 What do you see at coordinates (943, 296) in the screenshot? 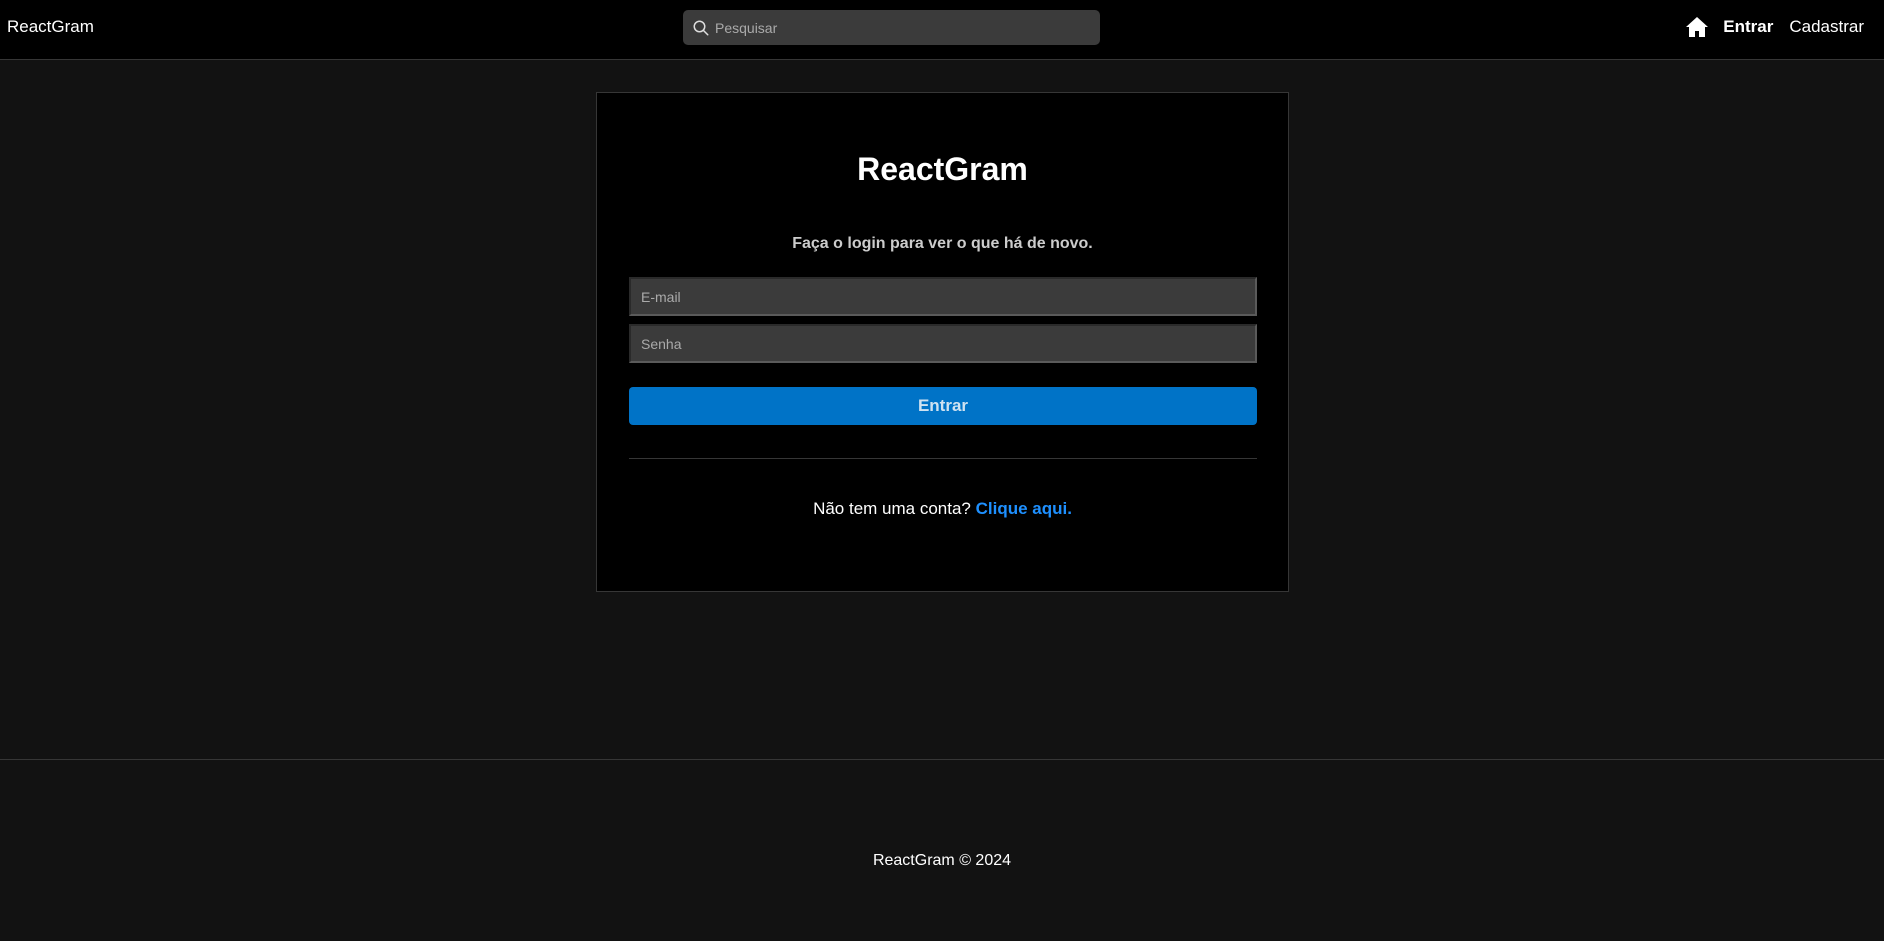
I see `email-field` at bounding box center [943, 296].